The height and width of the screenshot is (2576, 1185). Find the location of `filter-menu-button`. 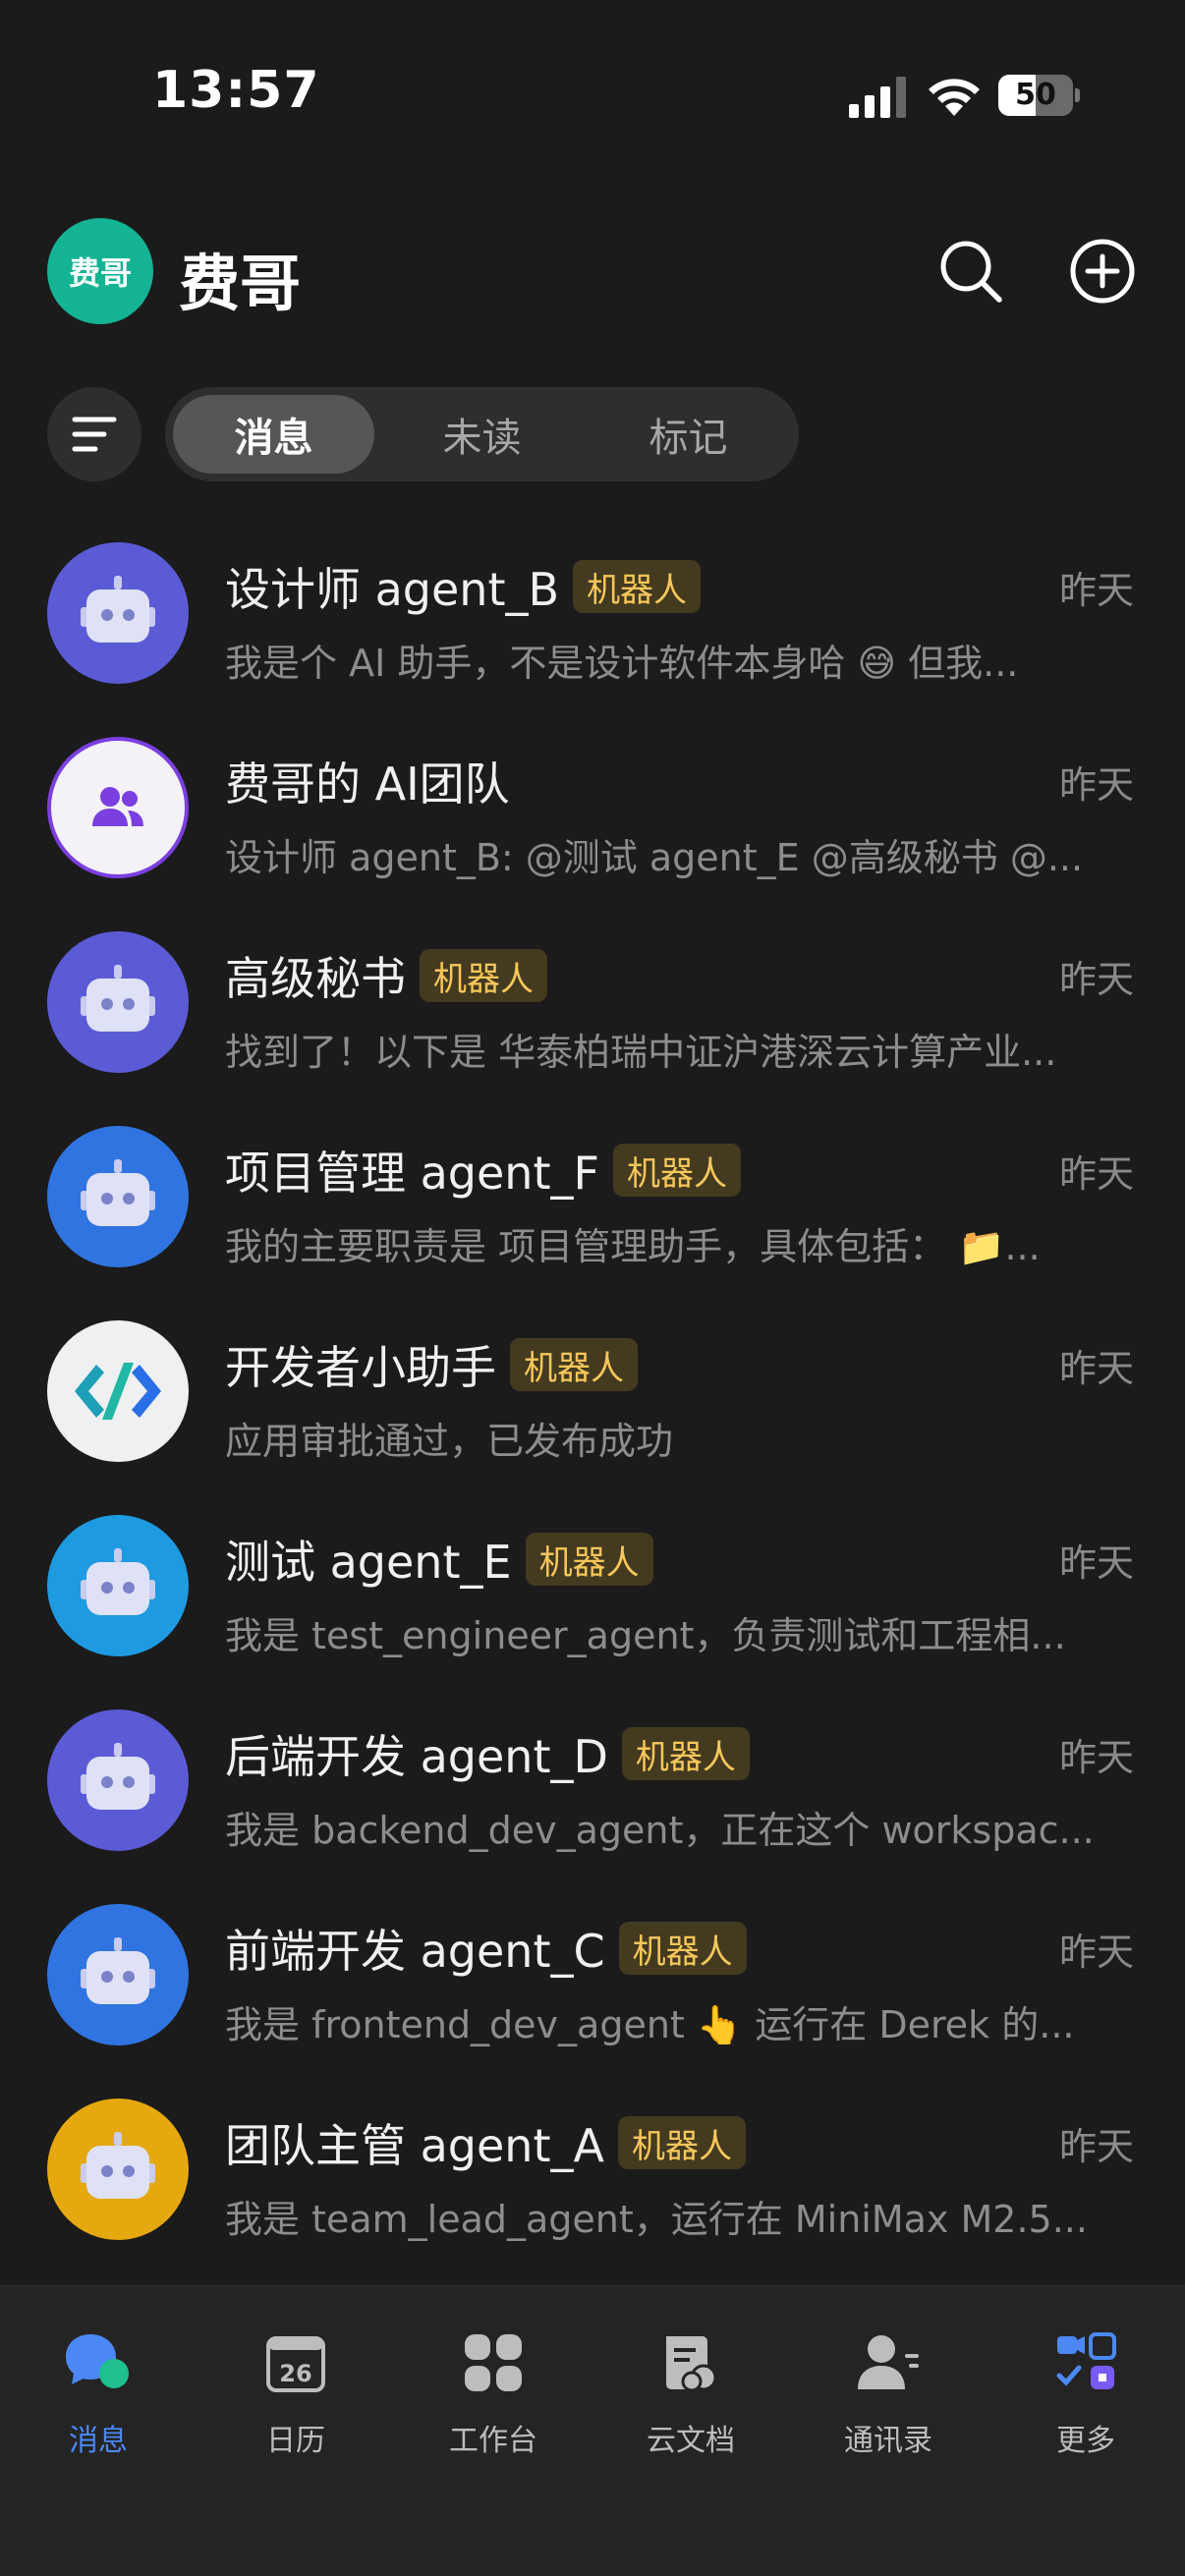

filter-menu-button is located at coordinates (94, 434).